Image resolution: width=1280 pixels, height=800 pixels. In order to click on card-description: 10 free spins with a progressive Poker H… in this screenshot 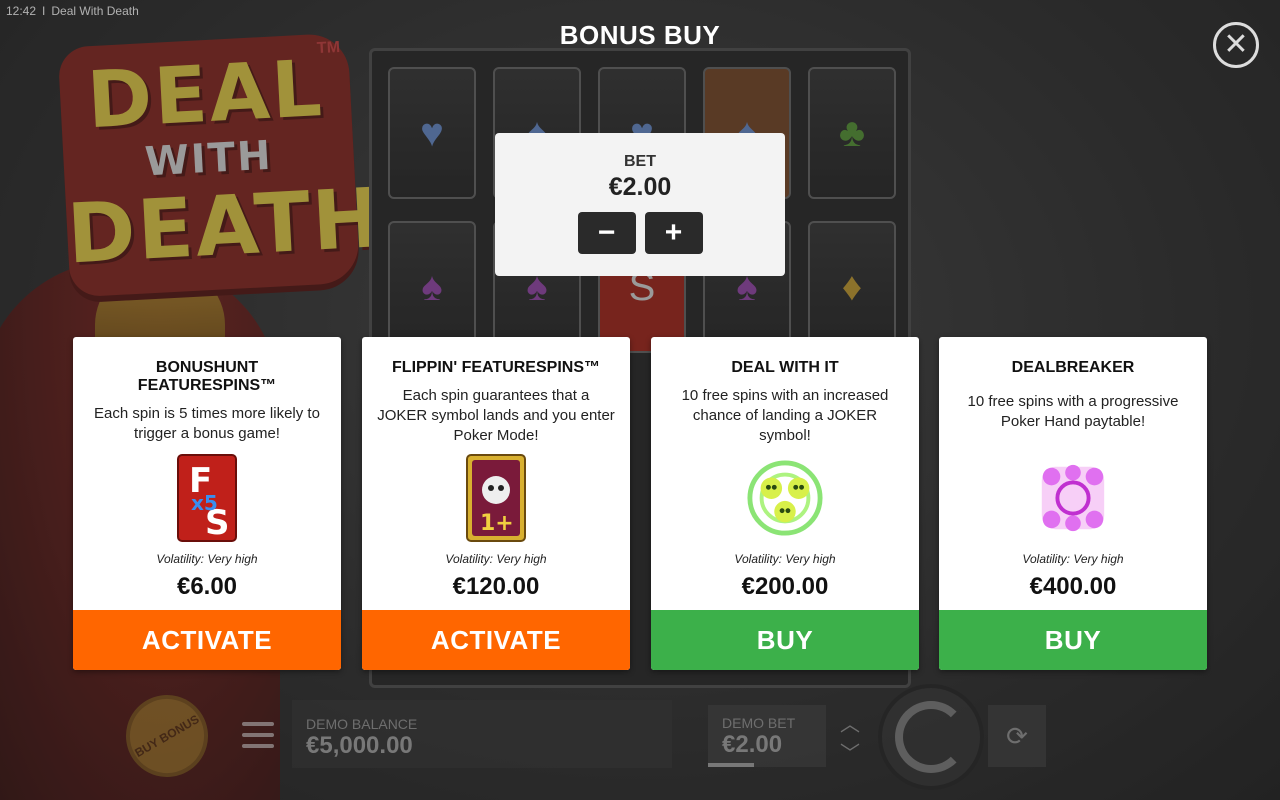, I will do `click(1073, 411)`.